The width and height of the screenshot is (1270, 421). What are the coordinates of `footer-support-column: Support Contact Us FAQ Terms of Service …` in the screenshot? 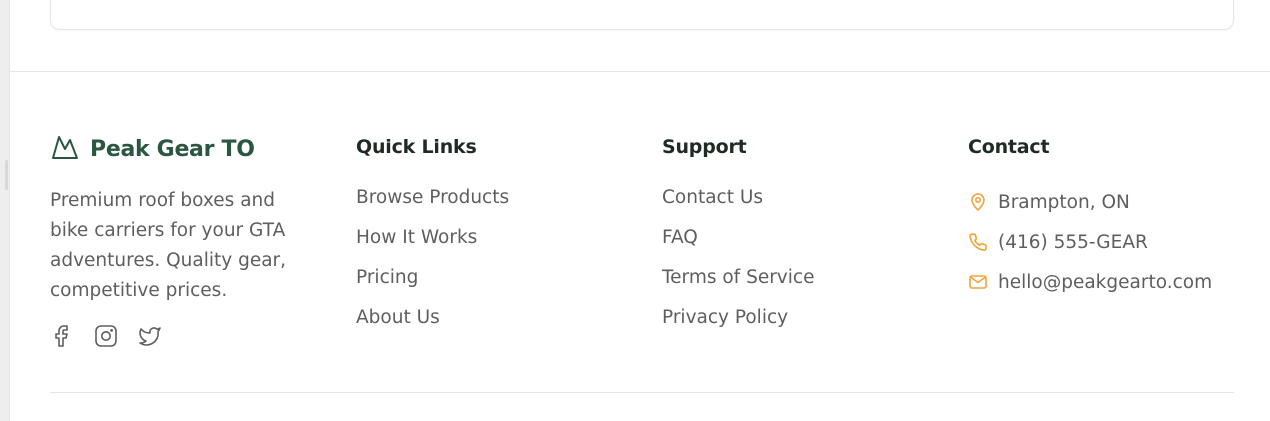 It's located at (792, 239).